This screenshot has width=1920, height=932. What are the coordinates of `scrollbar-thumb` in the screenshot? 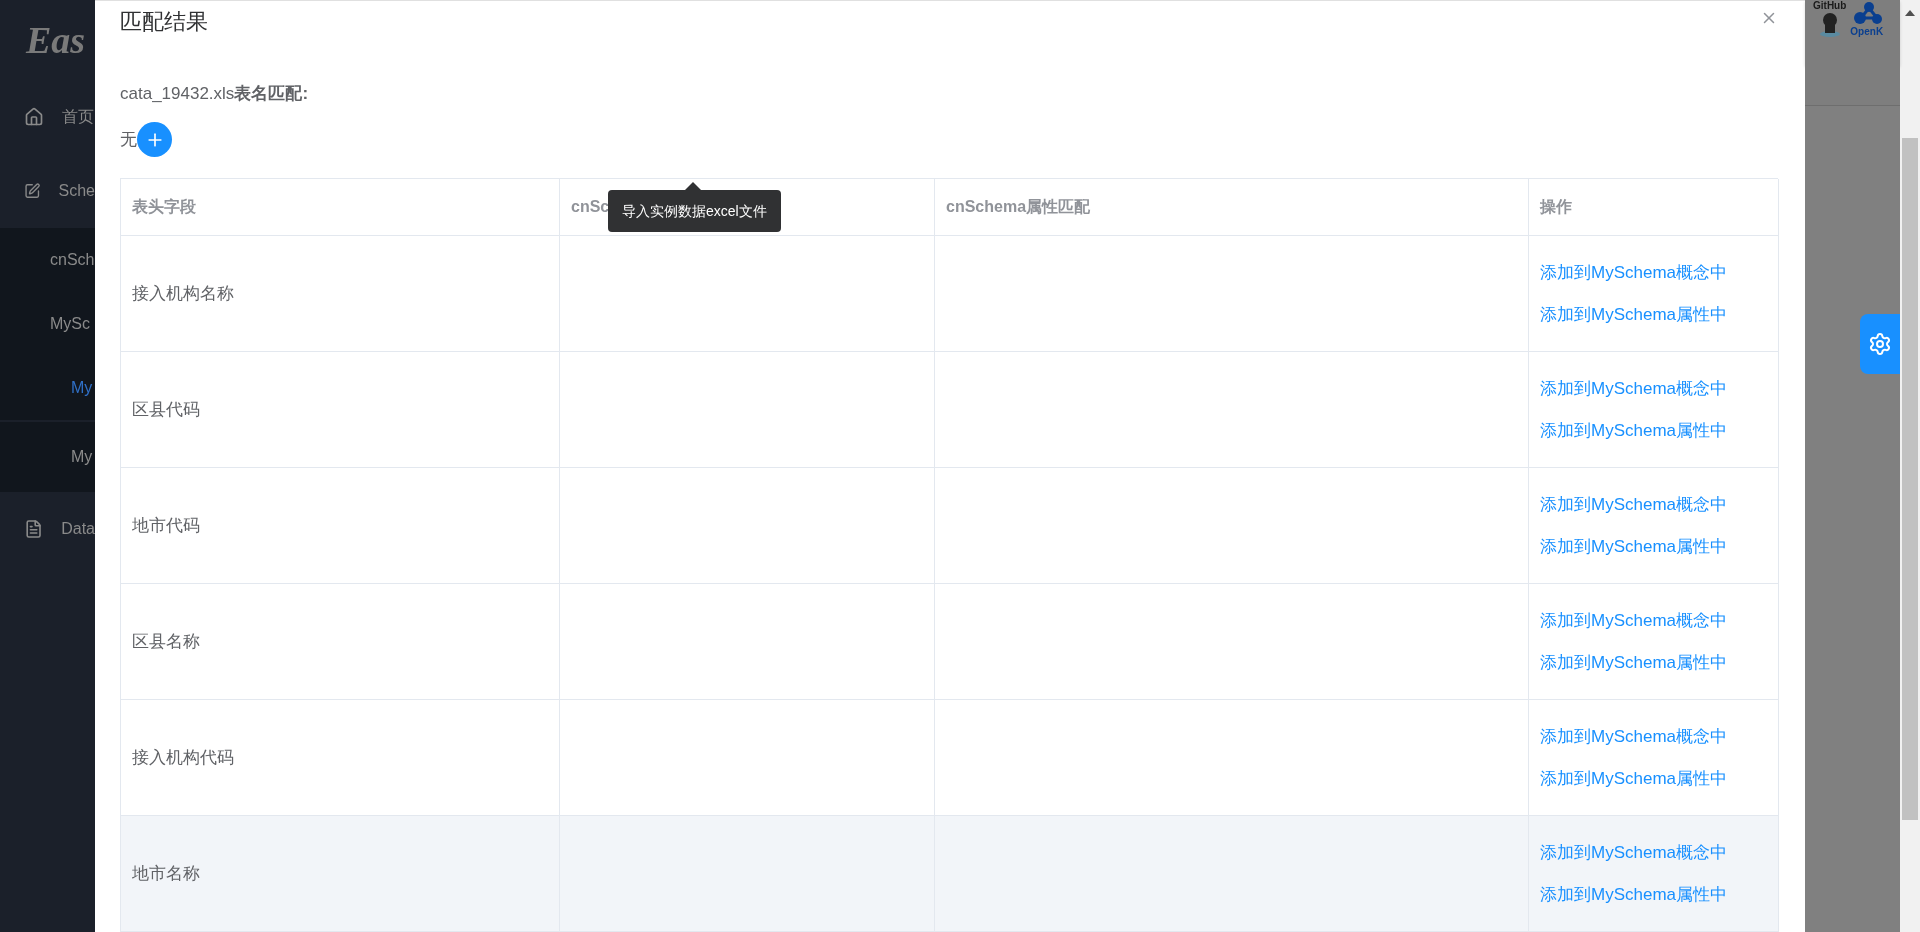 It's located at (1910, 479).